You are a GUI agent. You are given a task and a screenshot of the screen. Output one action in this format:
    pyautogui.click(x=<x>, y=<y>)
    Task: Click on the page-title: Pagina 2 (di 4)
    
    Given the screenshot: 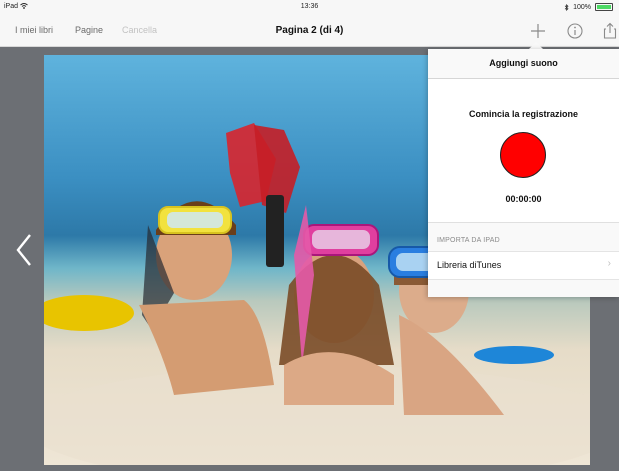 What is the action you would take?
    pyautogui.click(x=309, y=30)
    